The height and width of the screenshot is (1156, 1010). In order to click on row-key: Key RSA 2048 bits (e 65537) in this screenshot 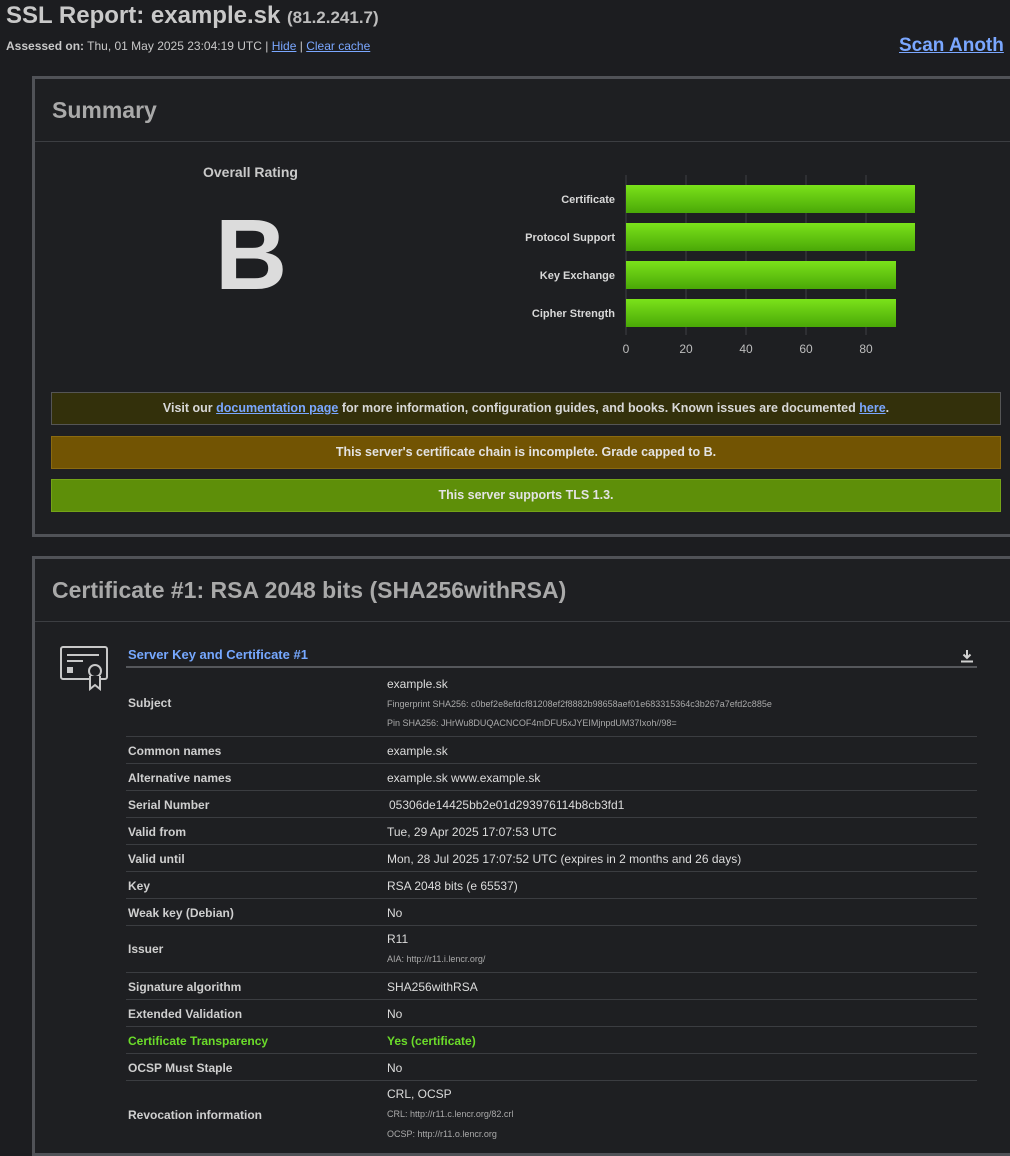, I will do `click(551, 885)`.